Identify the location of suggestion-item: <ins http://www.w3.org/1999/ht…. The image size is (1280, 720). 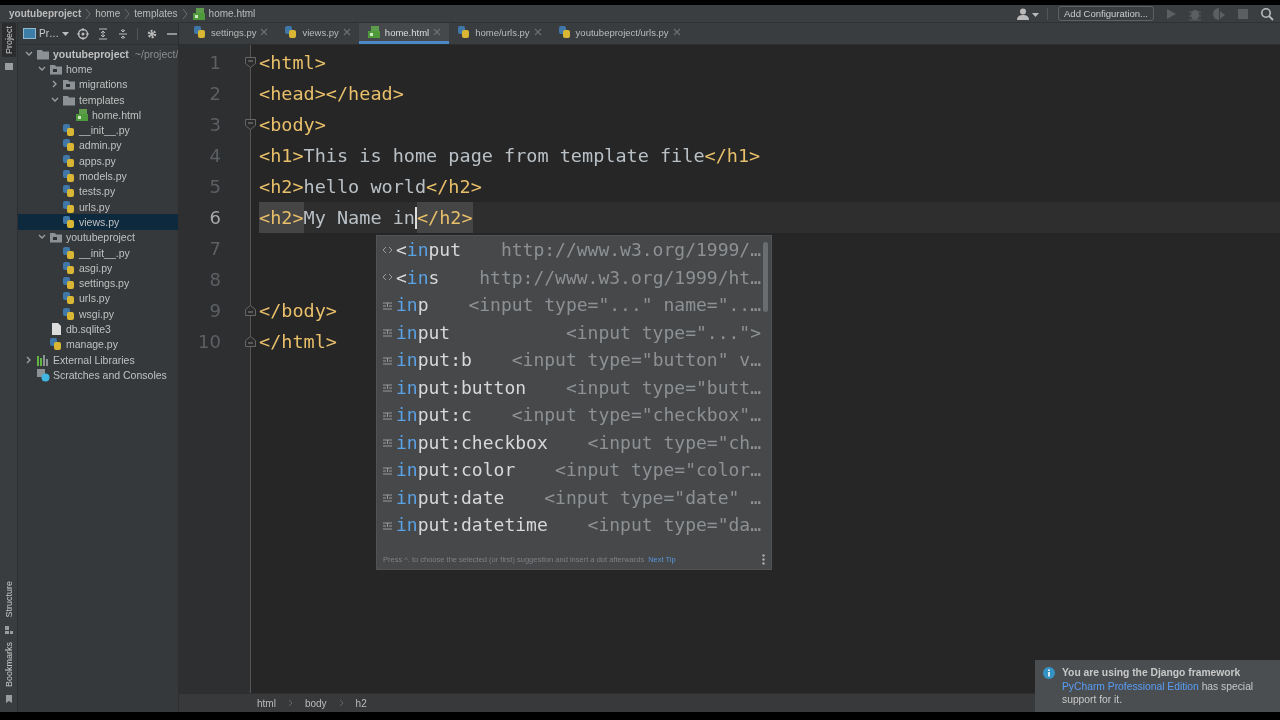
(574, 277).